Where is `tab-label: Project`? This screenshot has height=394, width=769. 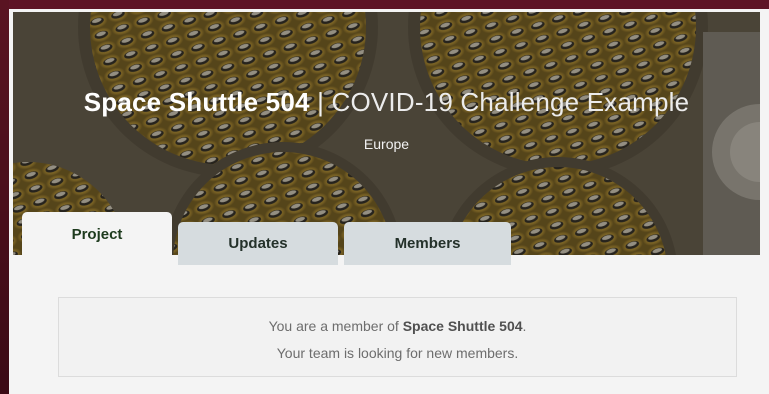 tab-label: Project is located at coordinates (97, 234).